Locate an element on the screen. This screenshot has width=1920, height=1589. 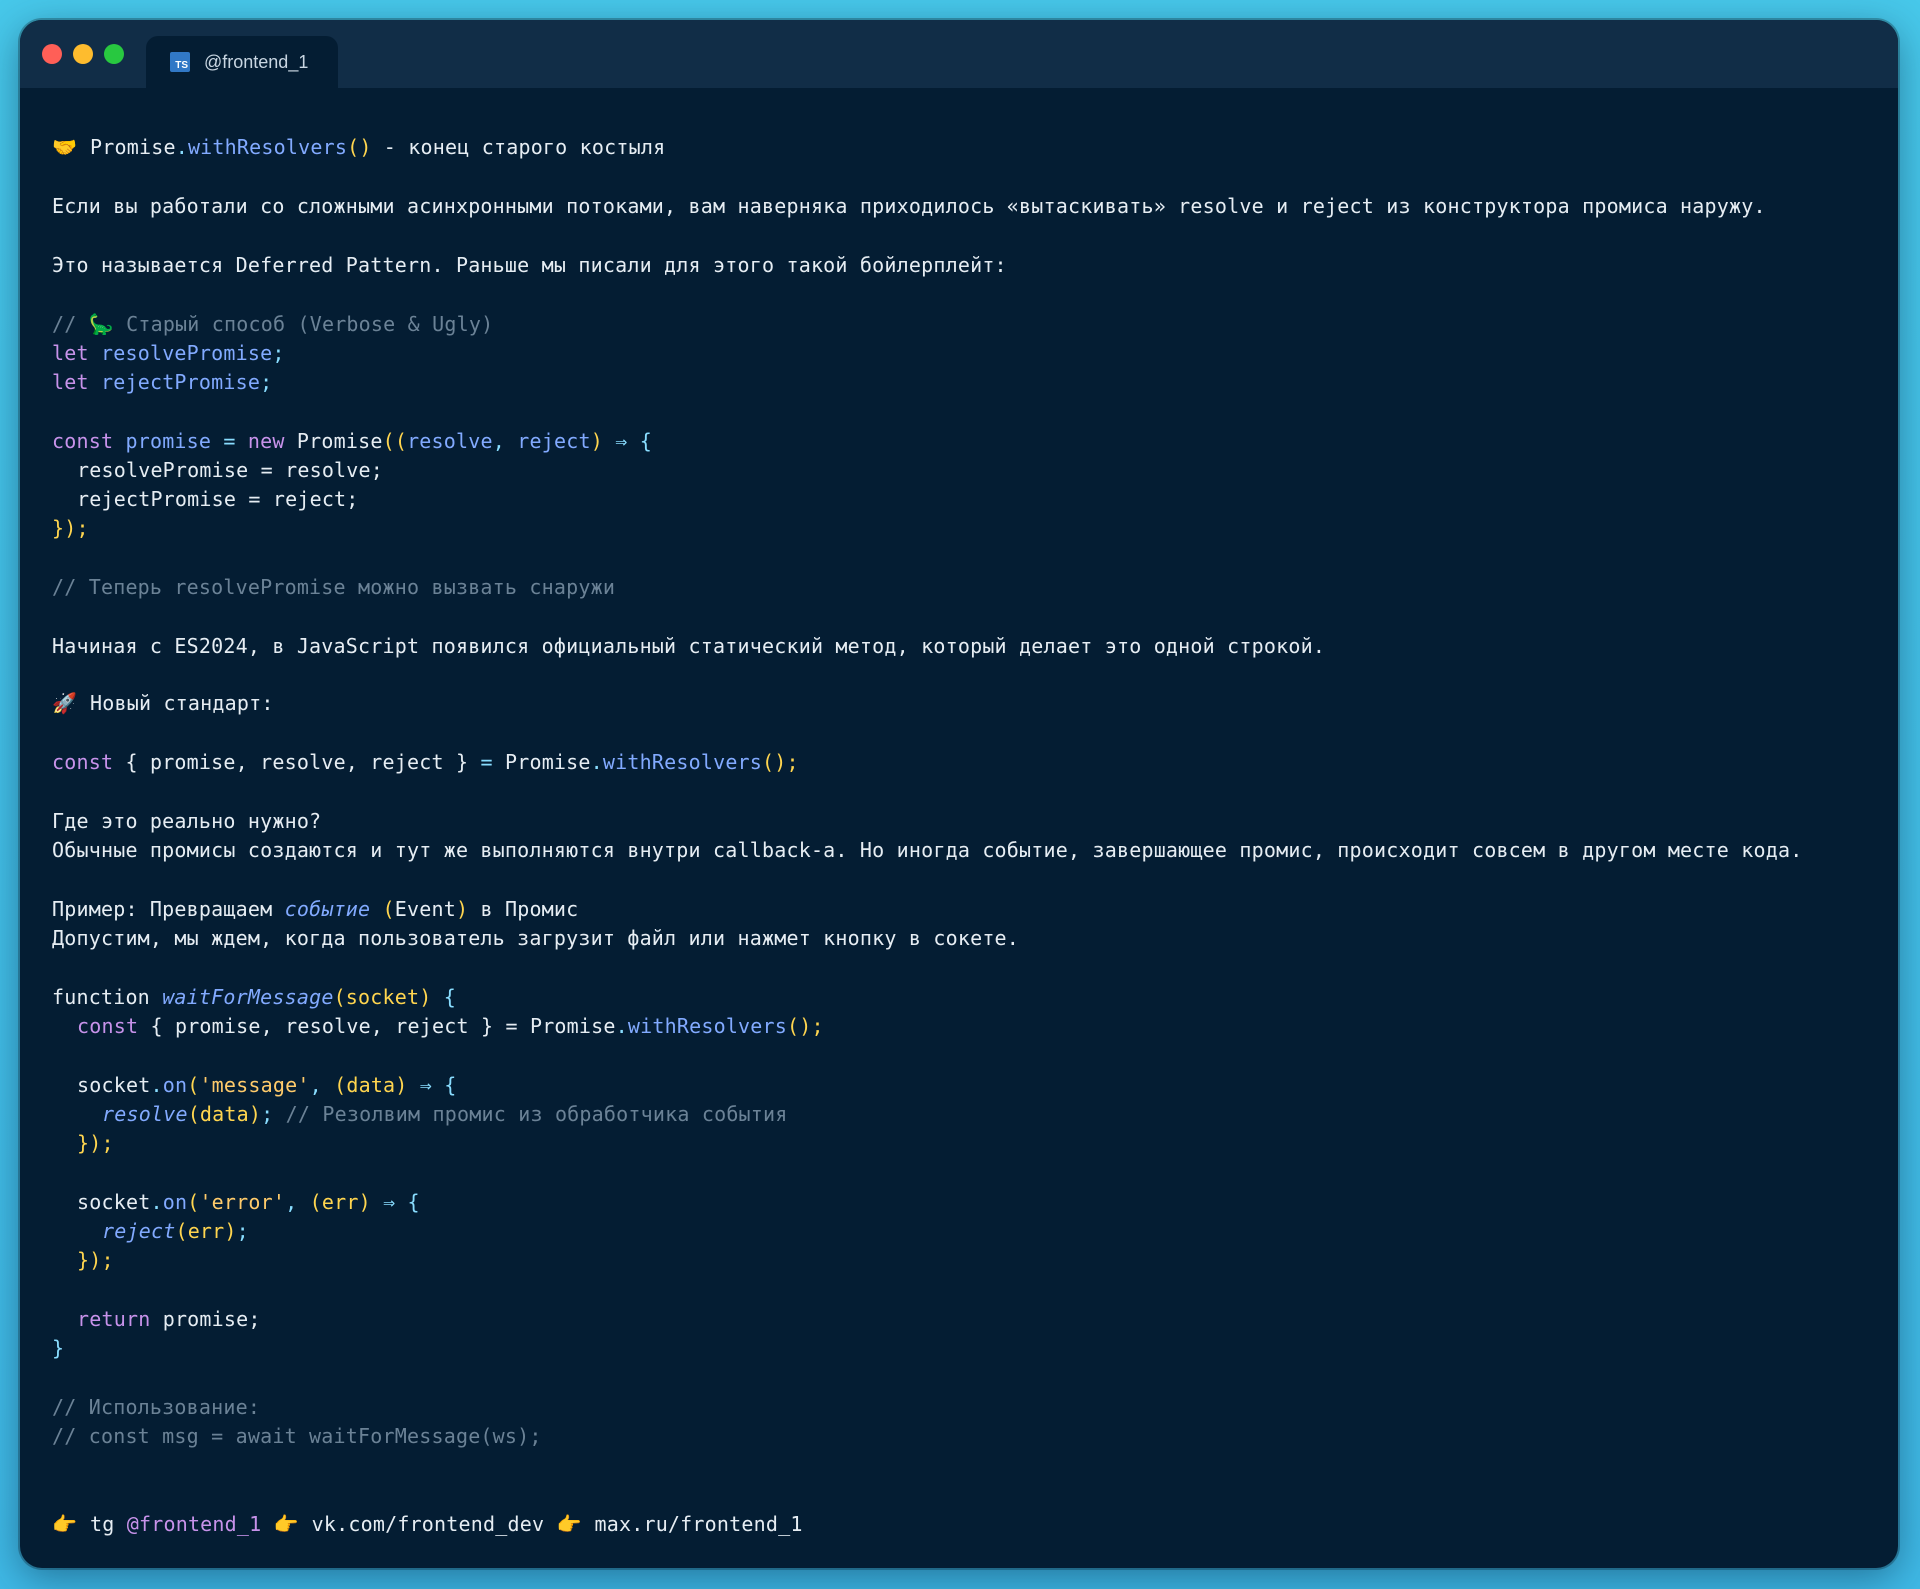
code-line: socket.on('error', (err) ⇒ { is located at coordinates (248, 1202).